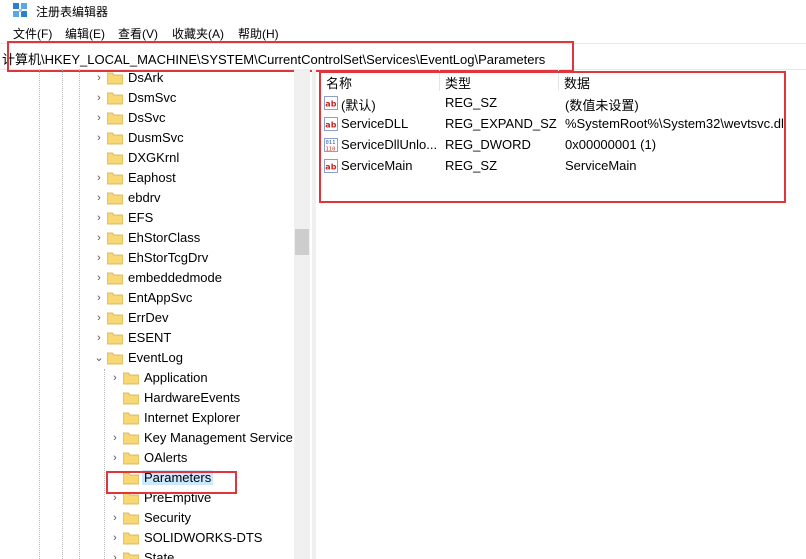 This screenshot has height=559, width=806. I want to click on value-data: (数值未设置), so click(602, 105).